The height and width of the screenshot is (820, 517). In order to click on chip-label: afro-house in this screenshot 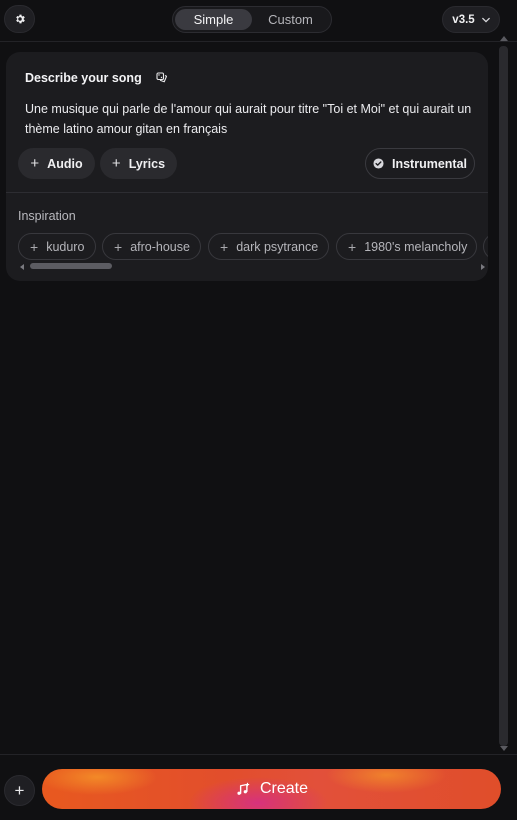, I will do `click(160, 246)`.